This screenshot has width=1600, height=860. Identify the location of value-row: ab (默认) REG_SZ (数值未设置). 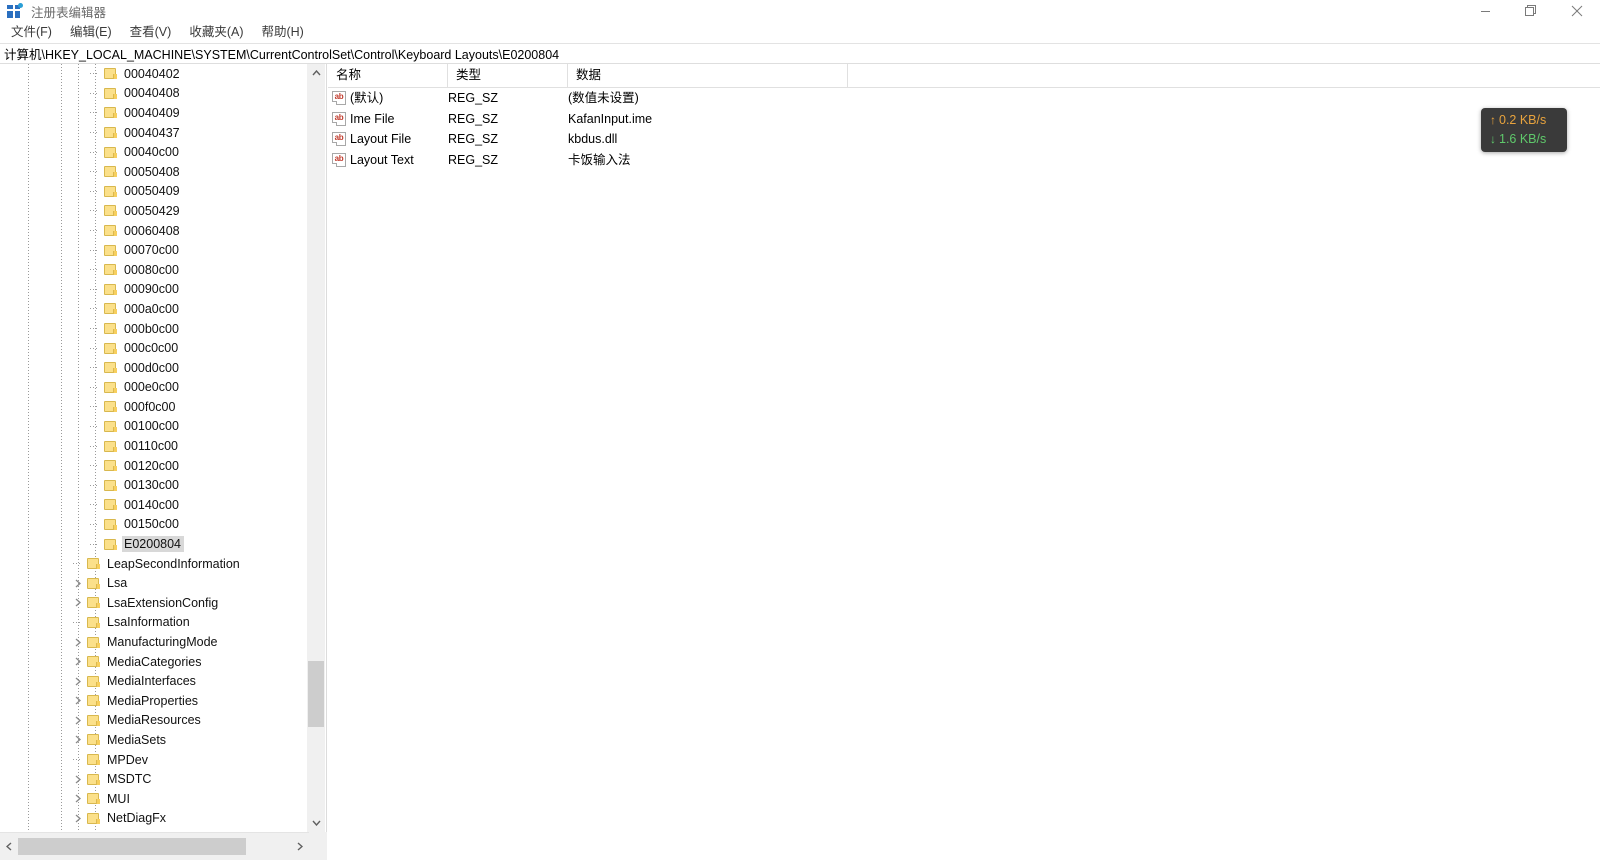
(964, 98).